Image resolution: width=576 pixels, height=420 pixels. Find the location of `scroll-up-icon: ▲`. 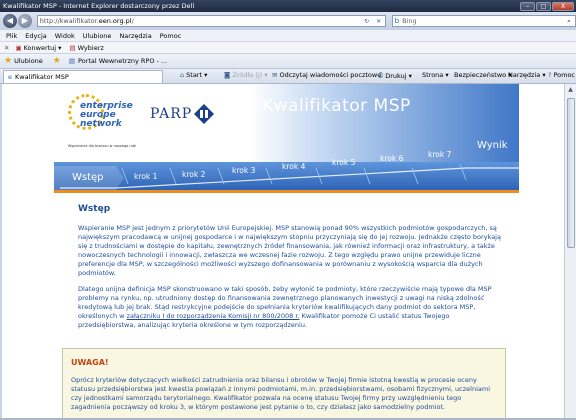

scroll-up-icon: ▲ is located at coordinates (570, 89).